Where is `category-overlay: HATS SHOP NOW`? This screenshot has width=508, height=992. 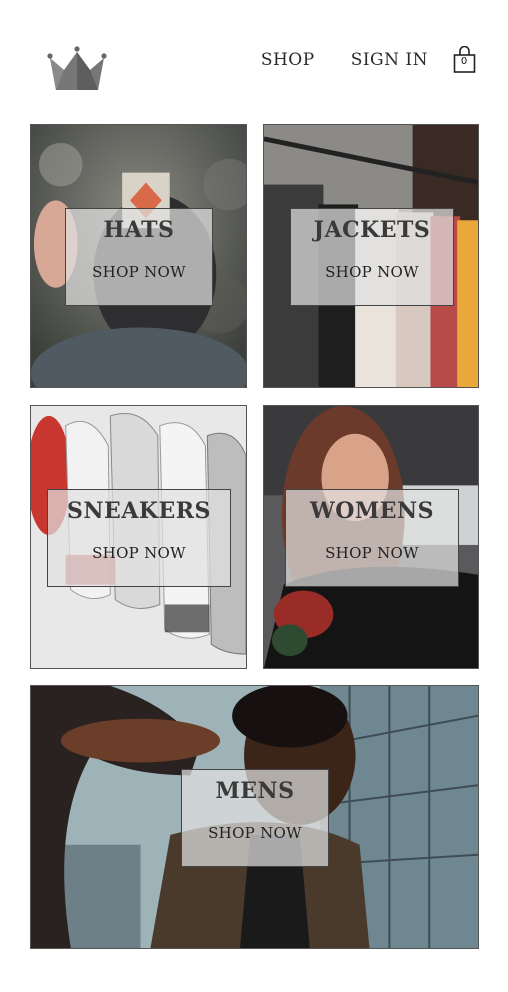 category-overlay: HATS SHOP NOW is located at coordinates (139, 257).